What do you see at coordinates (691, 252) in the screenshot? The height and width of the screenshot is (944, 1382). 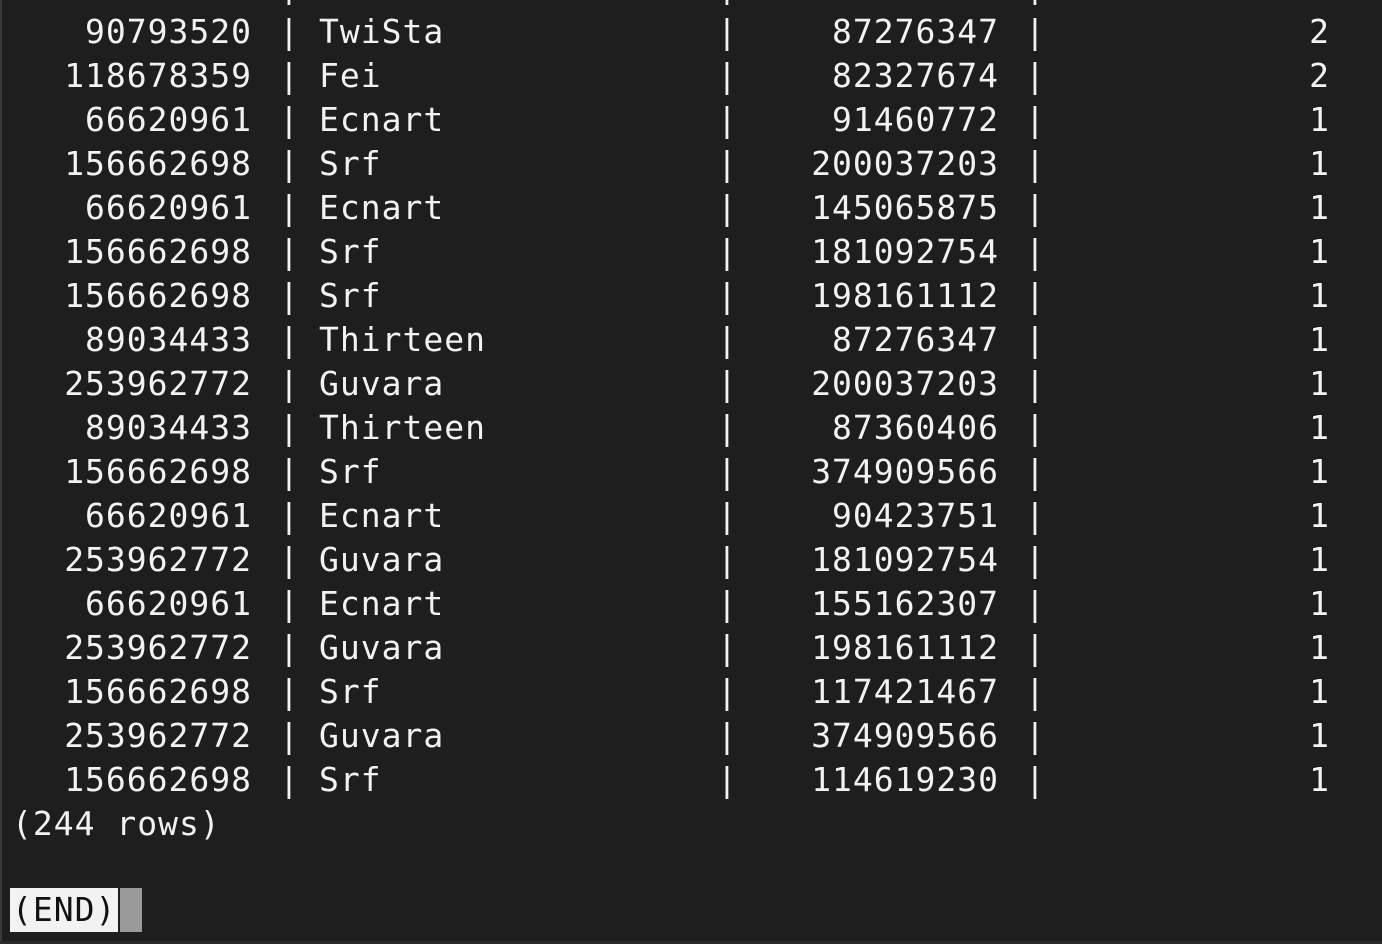 I see `table-row: 156662698 | Srf | 181092754 | 1` at bounding box center [691, 252].